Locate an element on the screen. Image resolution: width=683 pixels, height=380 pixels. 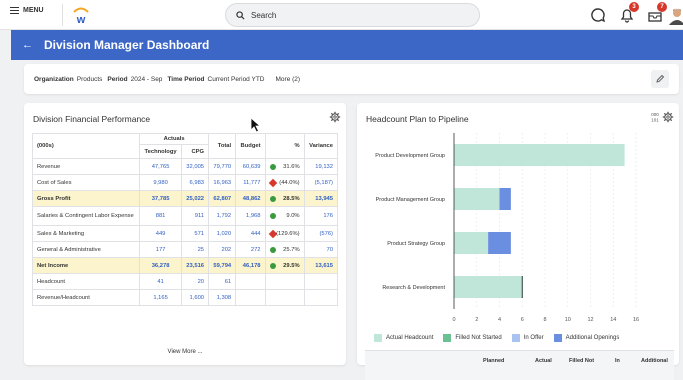
search-input is located at coordinates (351, 15).